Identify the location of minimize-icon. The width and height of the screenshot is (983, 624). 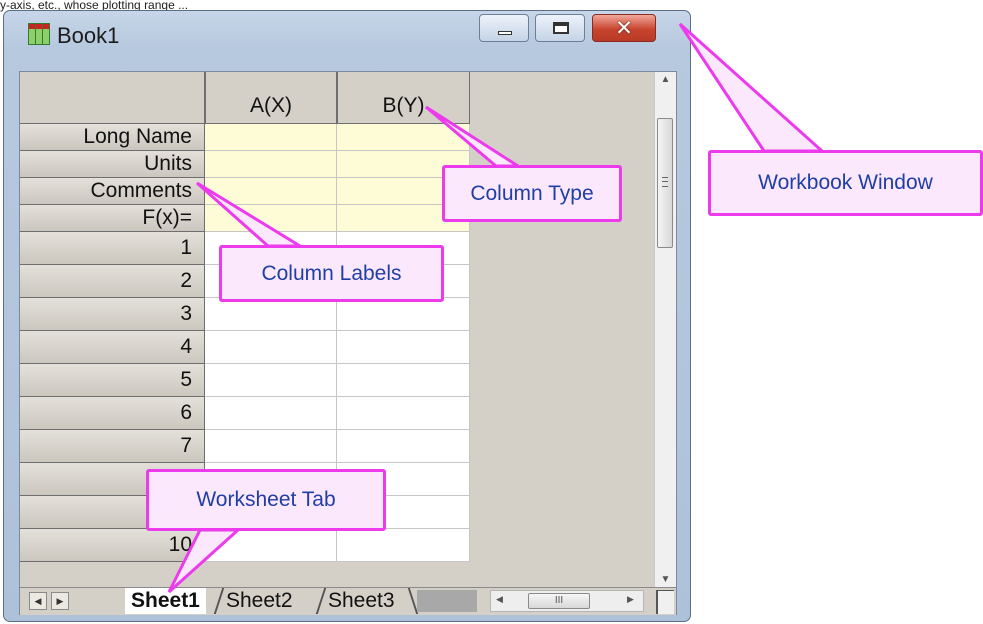
(505, 33).